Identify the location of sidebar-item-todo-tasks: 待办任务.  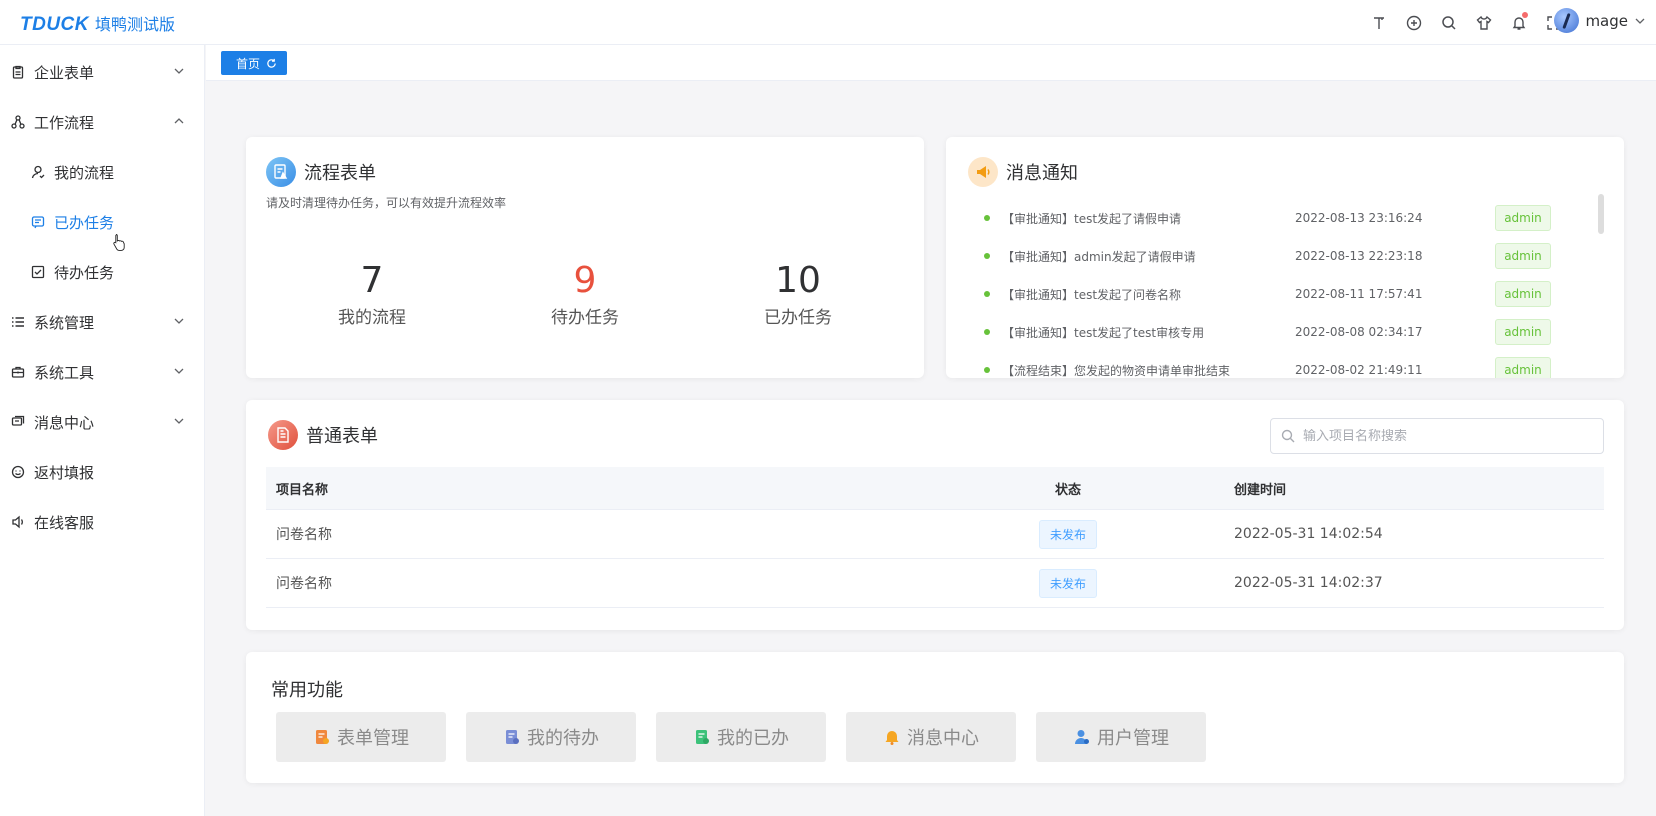
(102, 272).